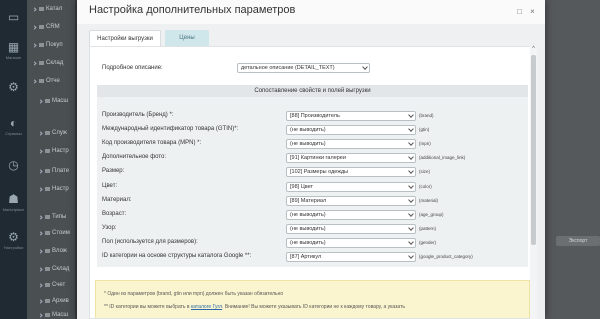  I want to click on admin-tree-item: CRM, so click(46, 27).